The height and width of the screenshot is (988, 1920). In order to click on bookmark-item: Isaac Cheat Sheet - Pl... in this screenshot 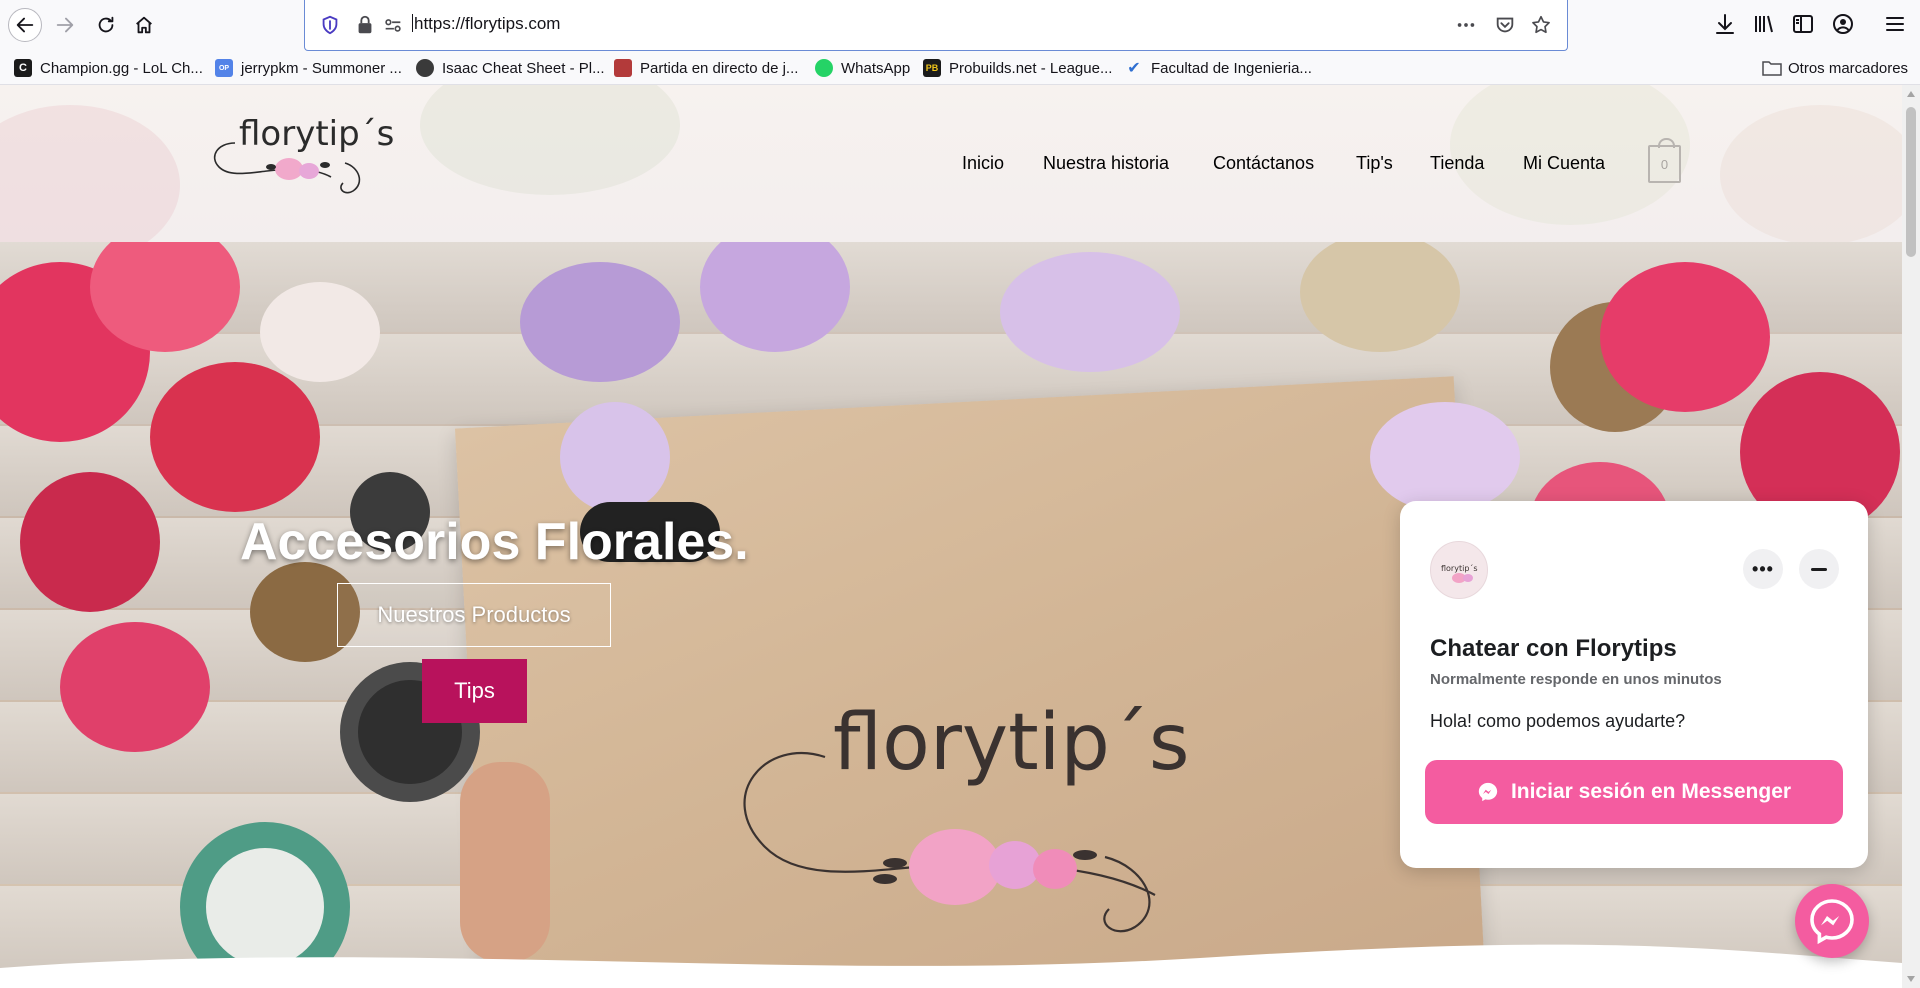, I will do `click(510, 68)`.